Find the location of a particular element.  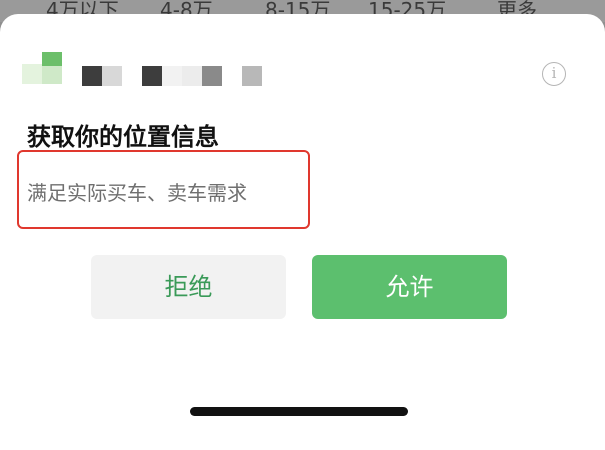

dialog-title: 获取你的位置信息 is located at coordinates (123, 137).